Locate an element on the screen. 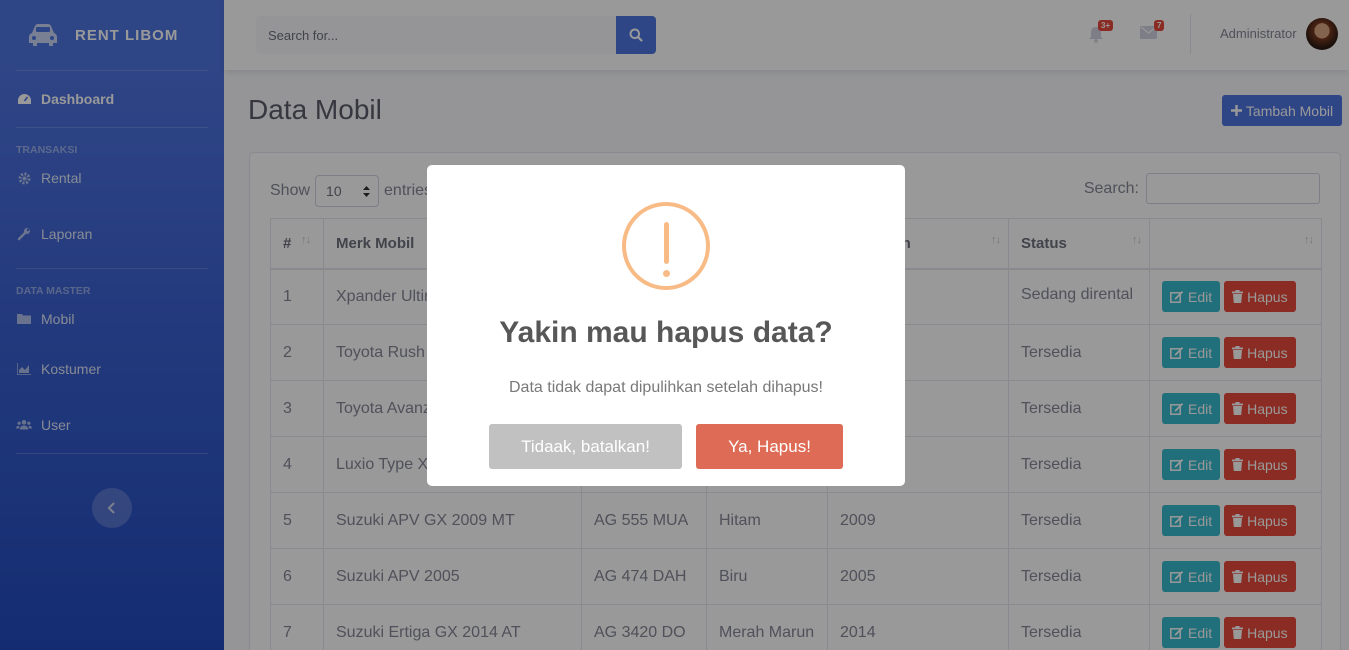 The image size is (1349, 650). dialog-title: Yakin mau hapus data? is located at coordinates (666, 332).